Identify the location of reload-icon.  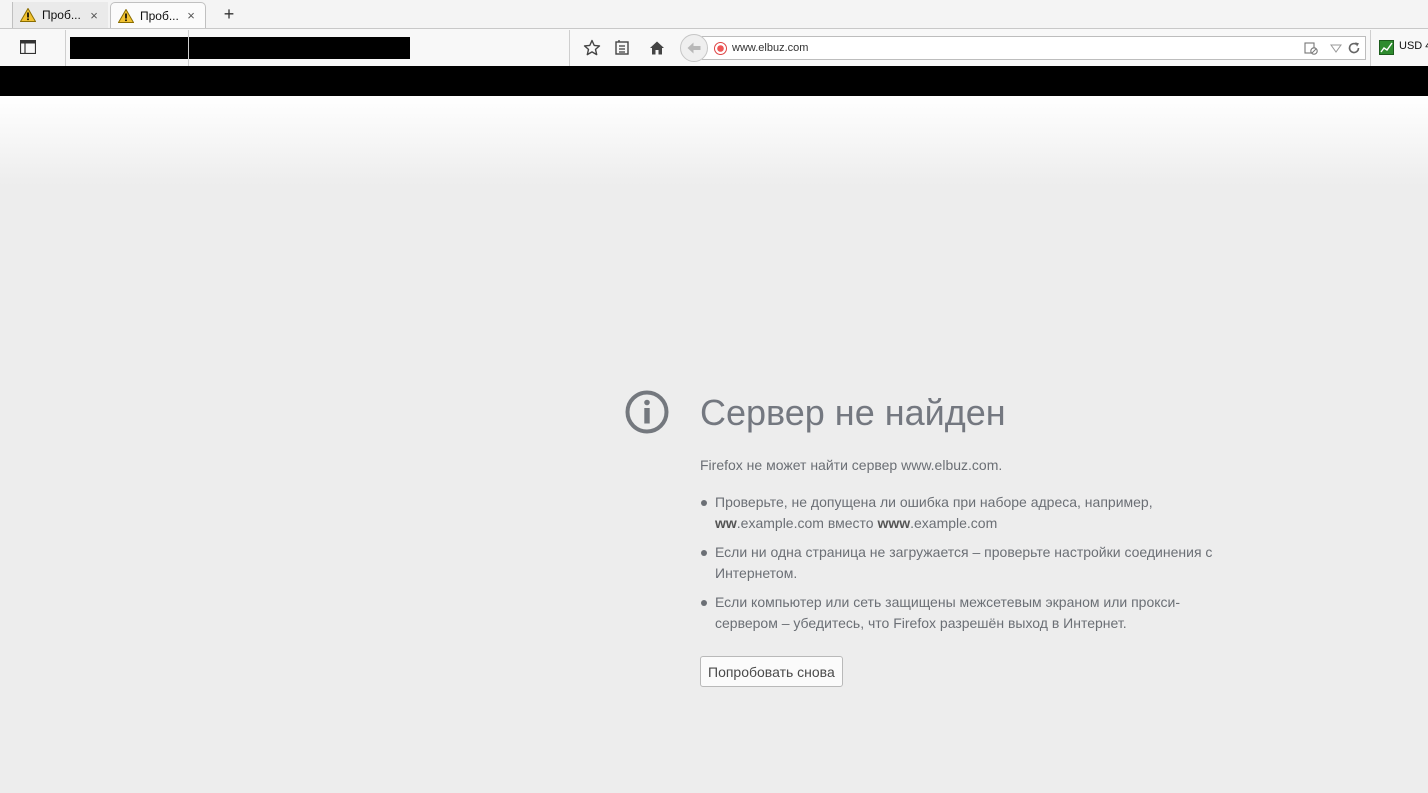
(1354, 48).